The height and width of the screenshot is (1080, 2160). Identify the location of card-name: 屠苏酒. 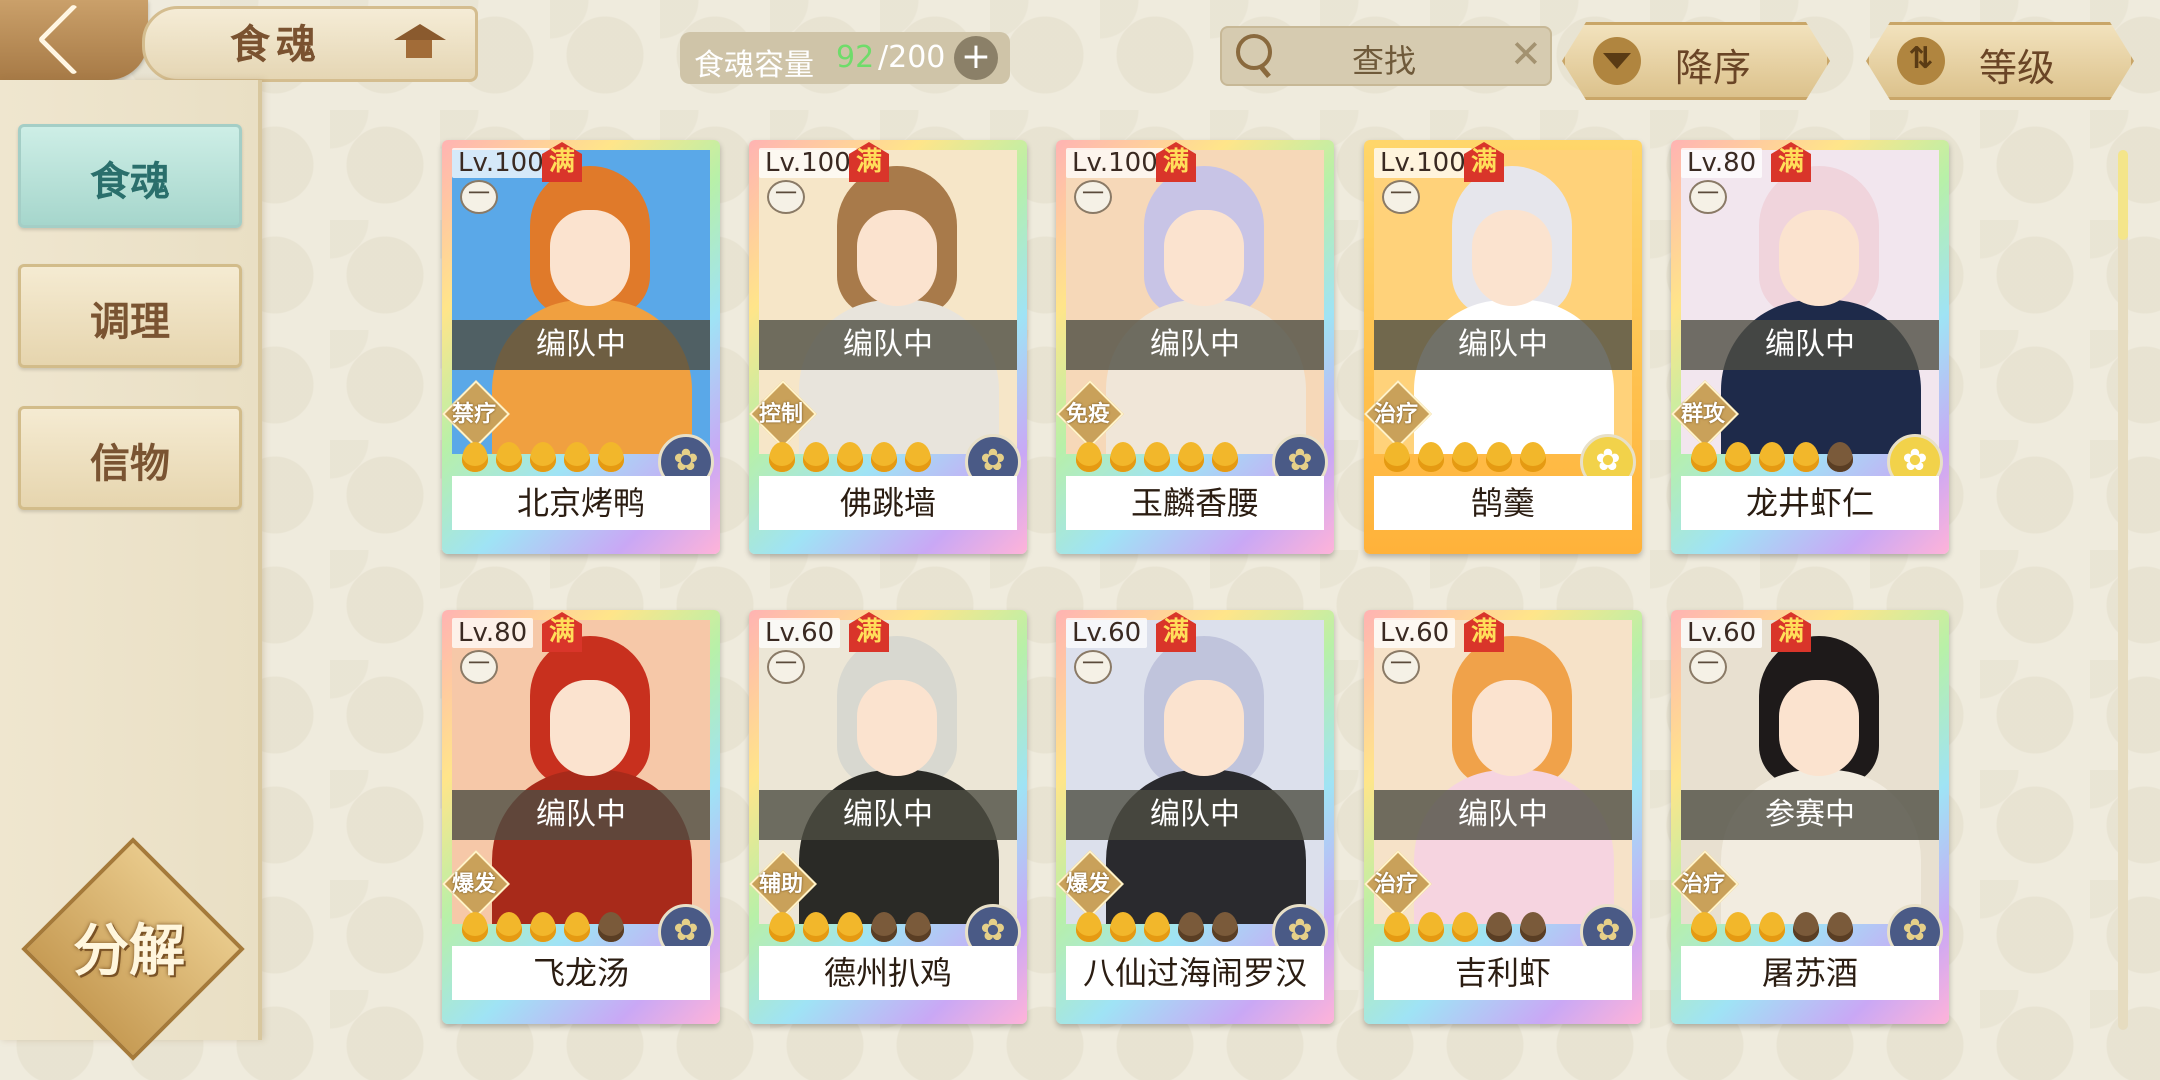
(1810, 973).